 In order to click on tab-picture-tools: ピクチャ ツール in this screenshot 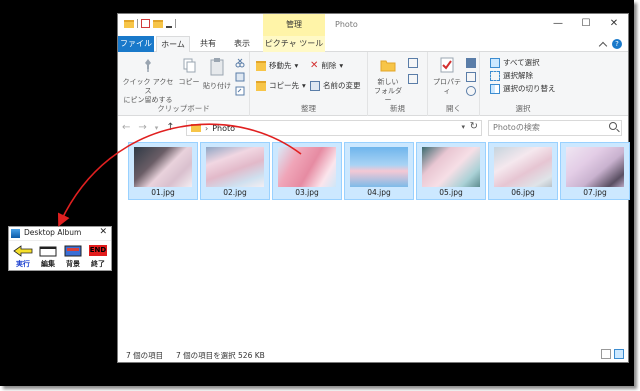, I will do `click(294, 44)`.